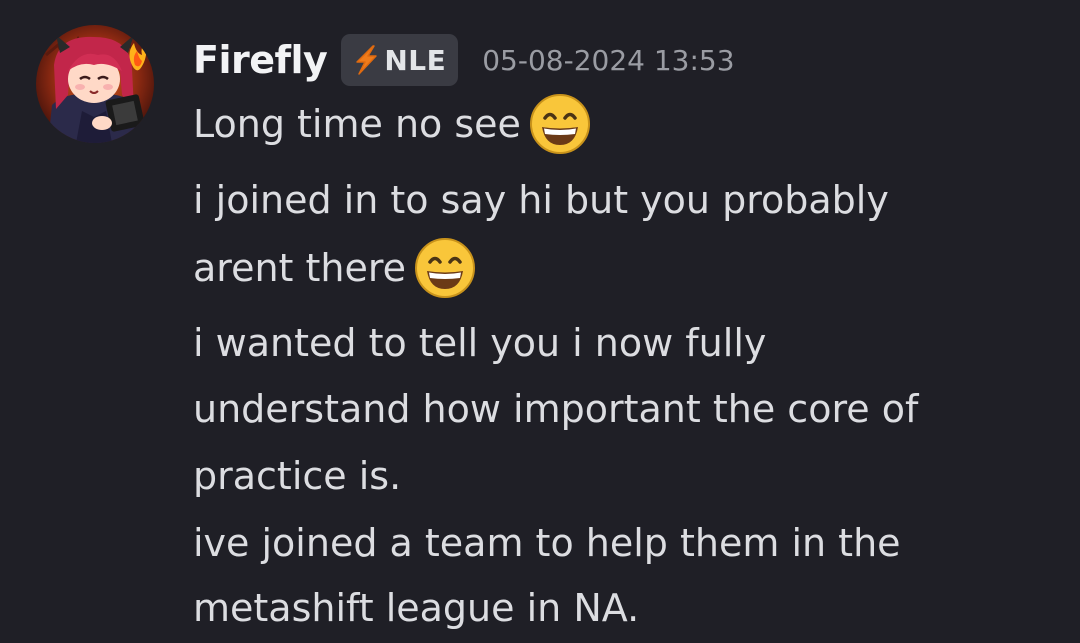 The width and height of the screenshot is (1080, 643). I want to click on message-line: ive joined a team to help them in the, so click(547, 543).